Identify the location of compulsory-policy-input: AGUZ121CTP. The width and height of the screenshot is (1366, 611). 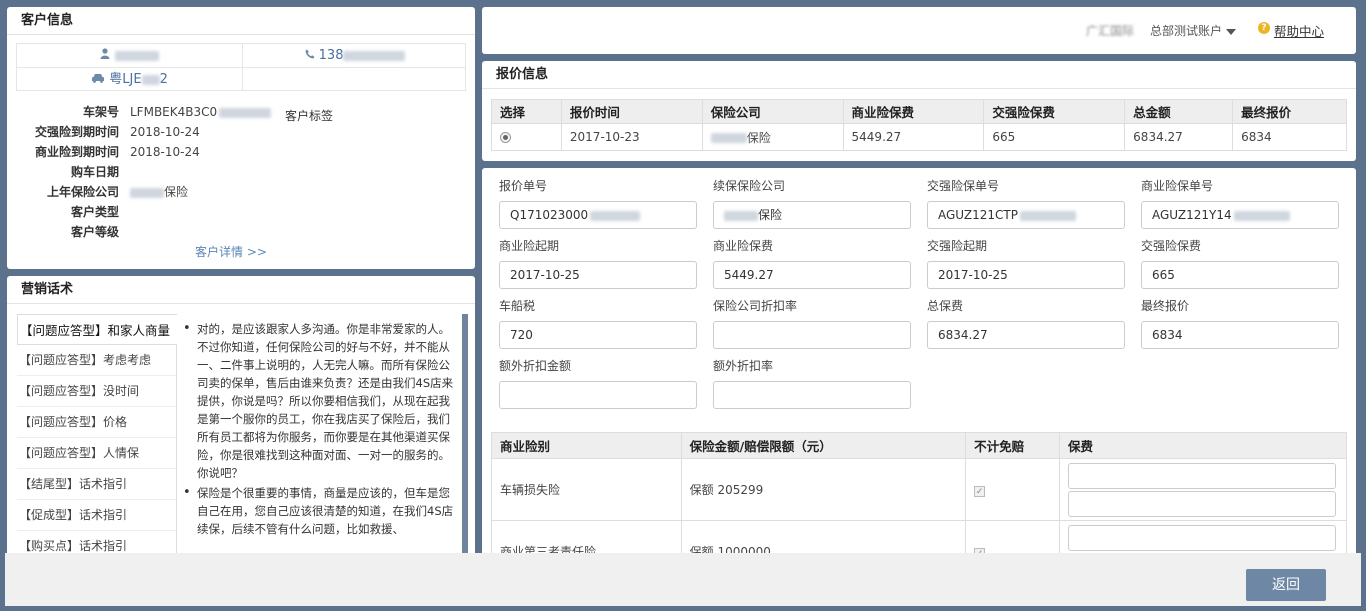
(1026, 215).